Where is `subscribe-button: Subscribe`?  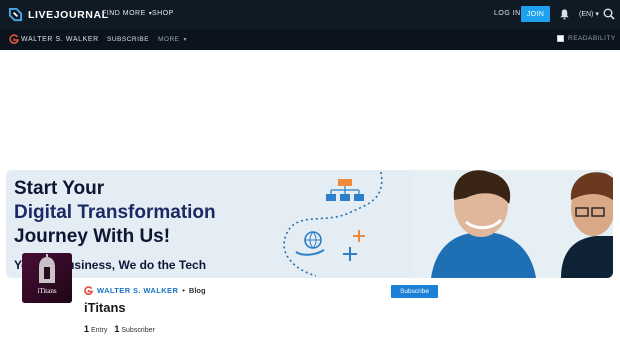 subscribe-button: Subscribe is located at coordinates (414, 291).